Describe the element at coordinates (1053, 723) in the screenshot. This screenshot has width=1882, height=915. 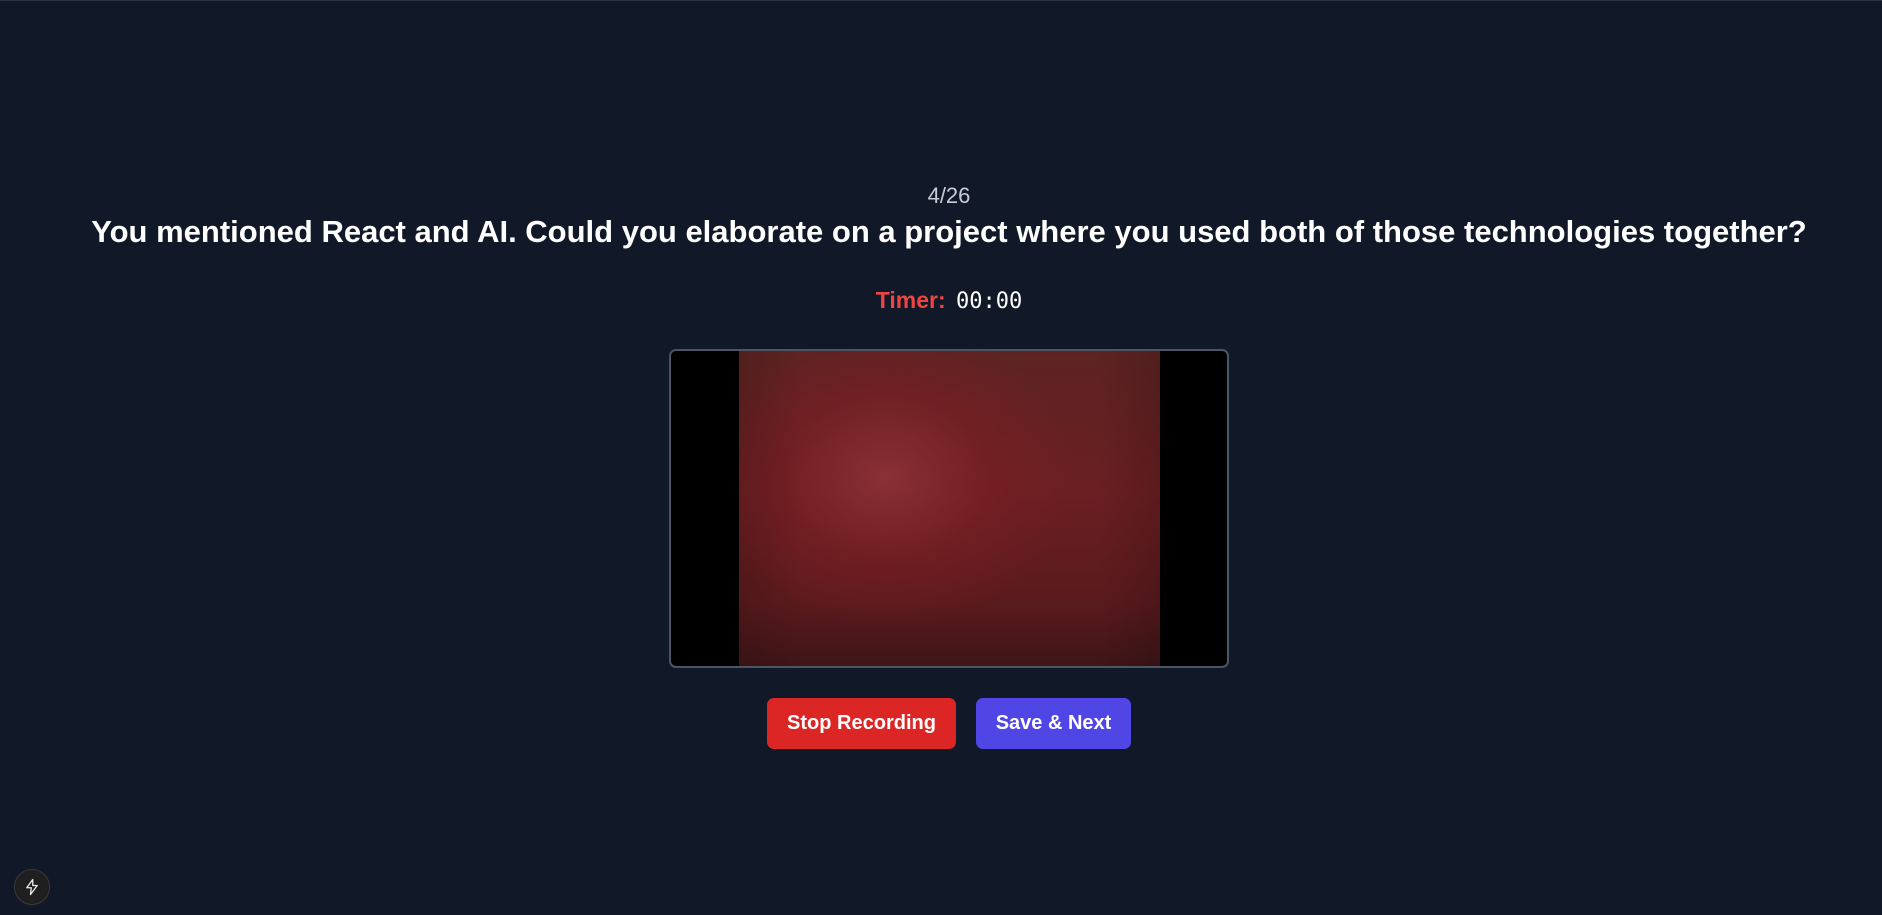
I see `save-and-next-button: Save & Next` at that location.